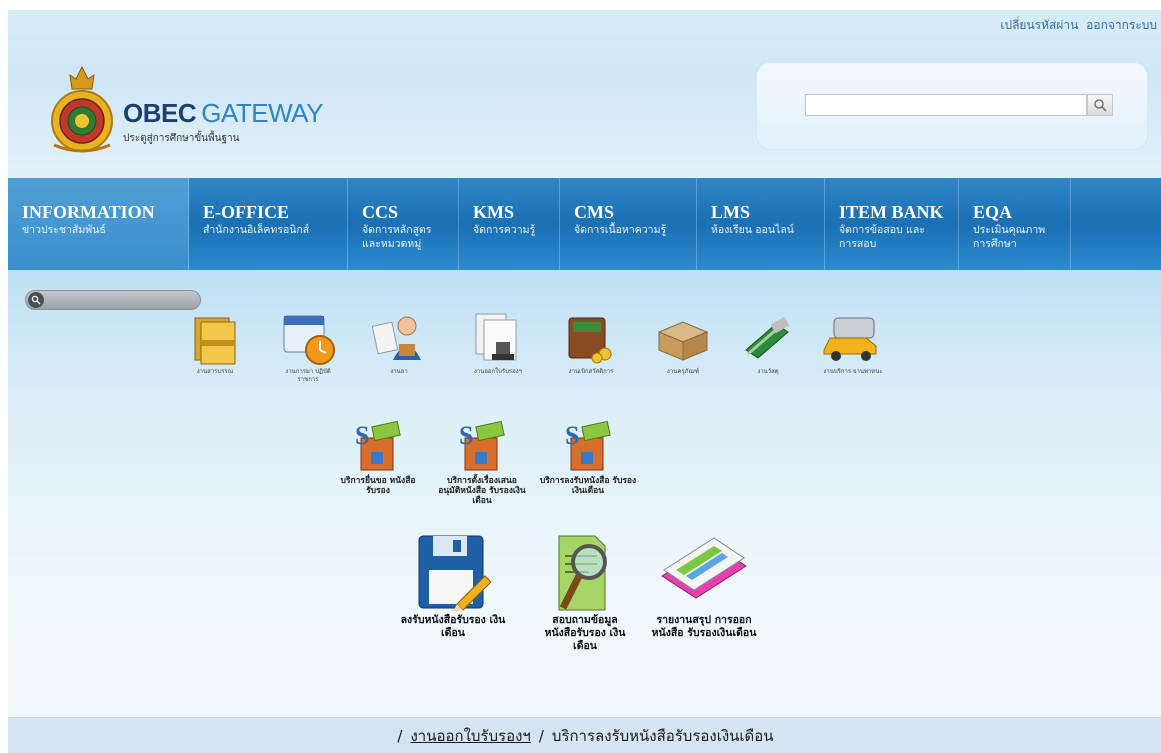  What do you see at coordinates (82, 109) in the screenshot?
I see `obec-seal-logo` at bounding box center [82, 109].